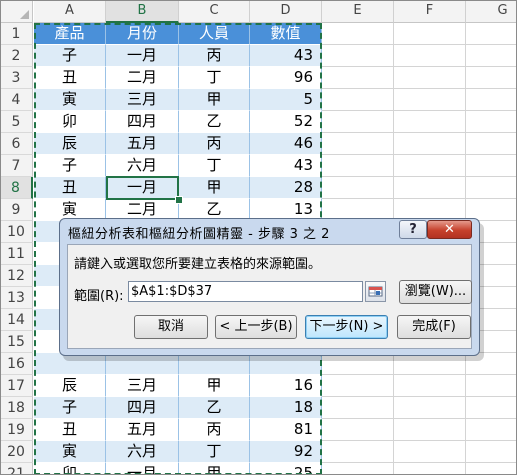  Describe the element at coordinates (70, 100) in the screenshot. I see `table-cell-a4: 寅` at that location.